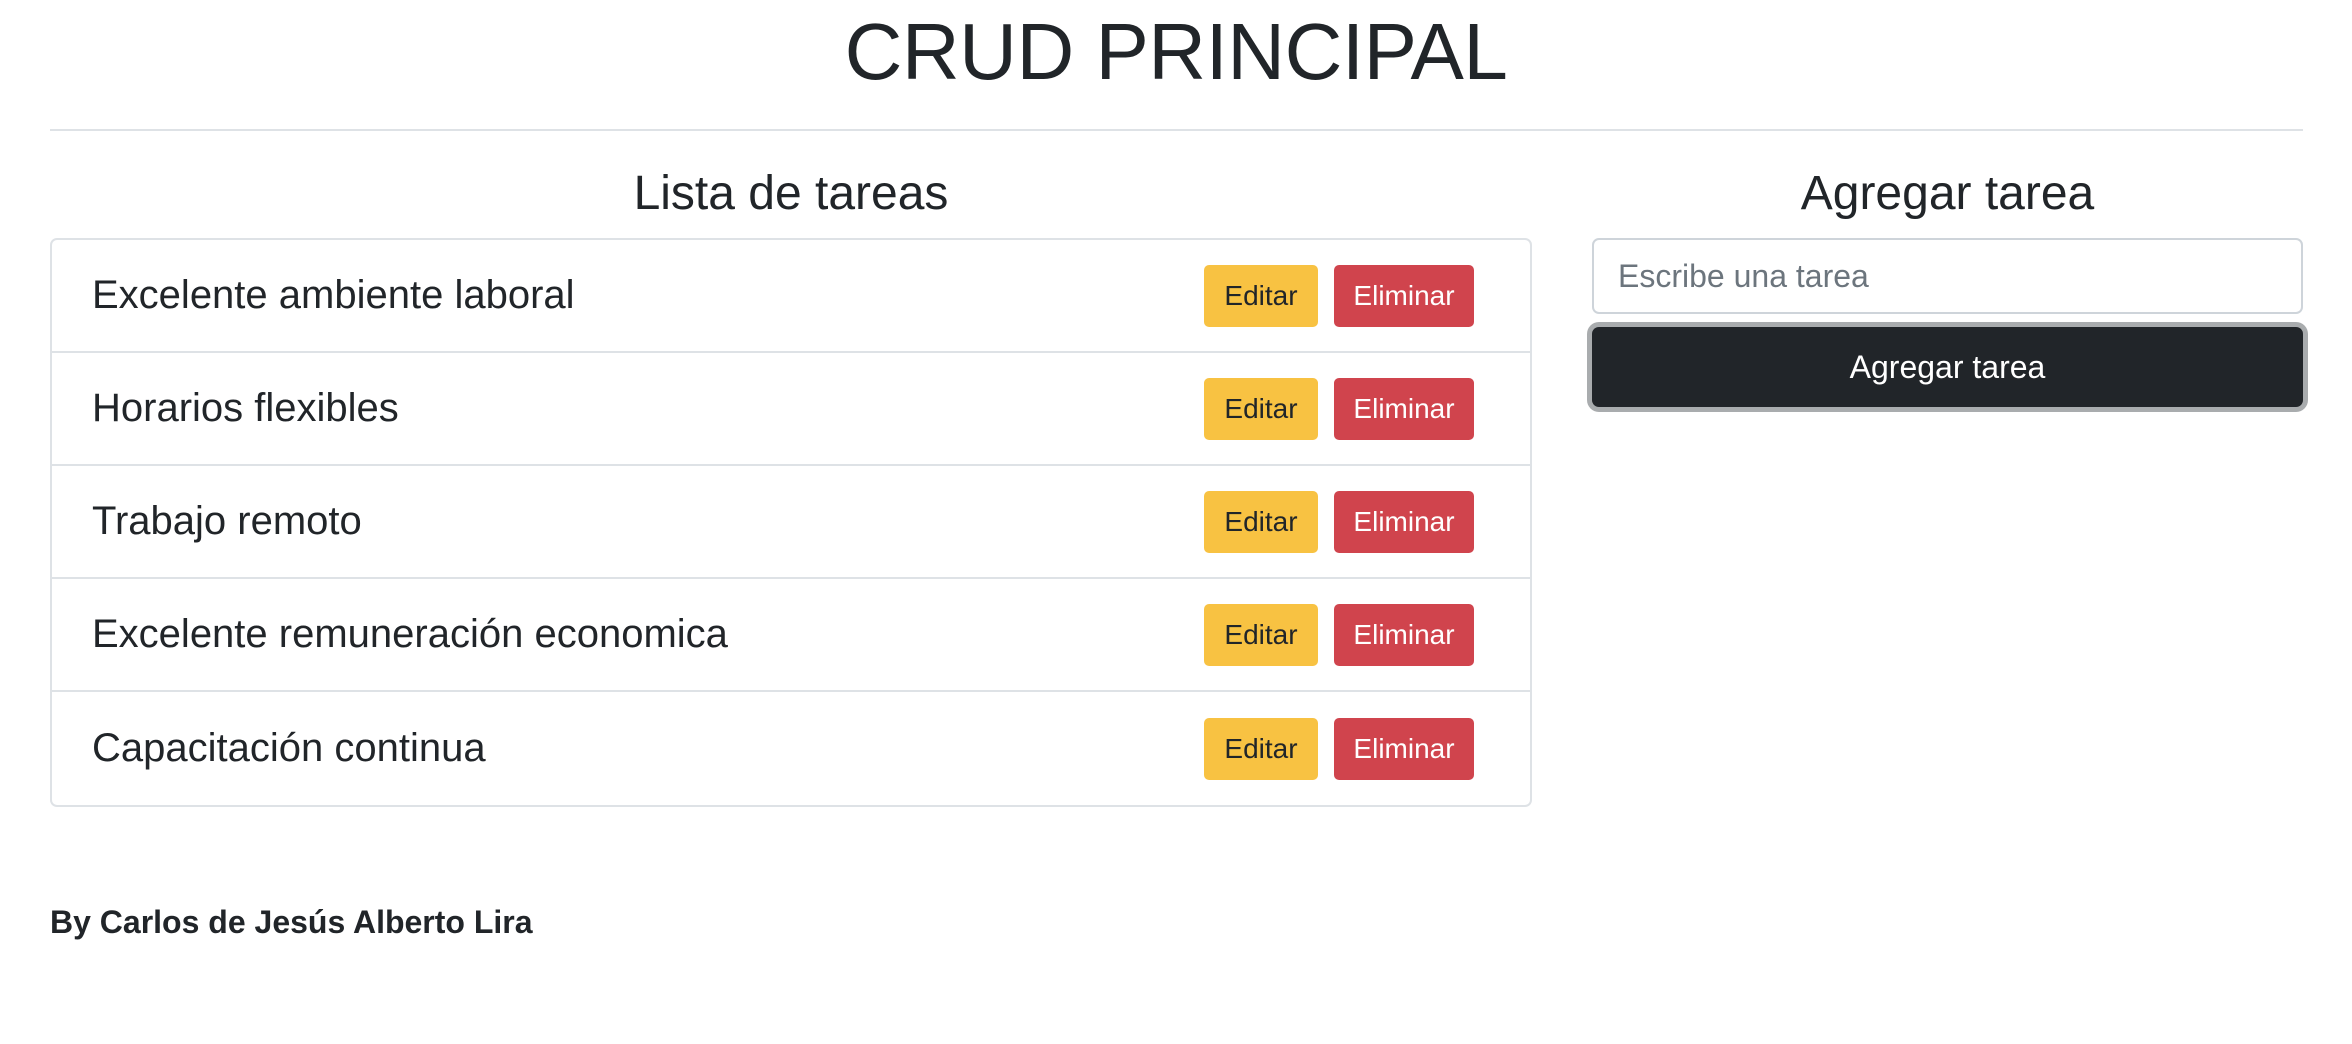  What do you see at coordinates (410, 634) in the screenshot?
I see `task-text: Excelente remuneración economica` at bounding box center [410, 634].